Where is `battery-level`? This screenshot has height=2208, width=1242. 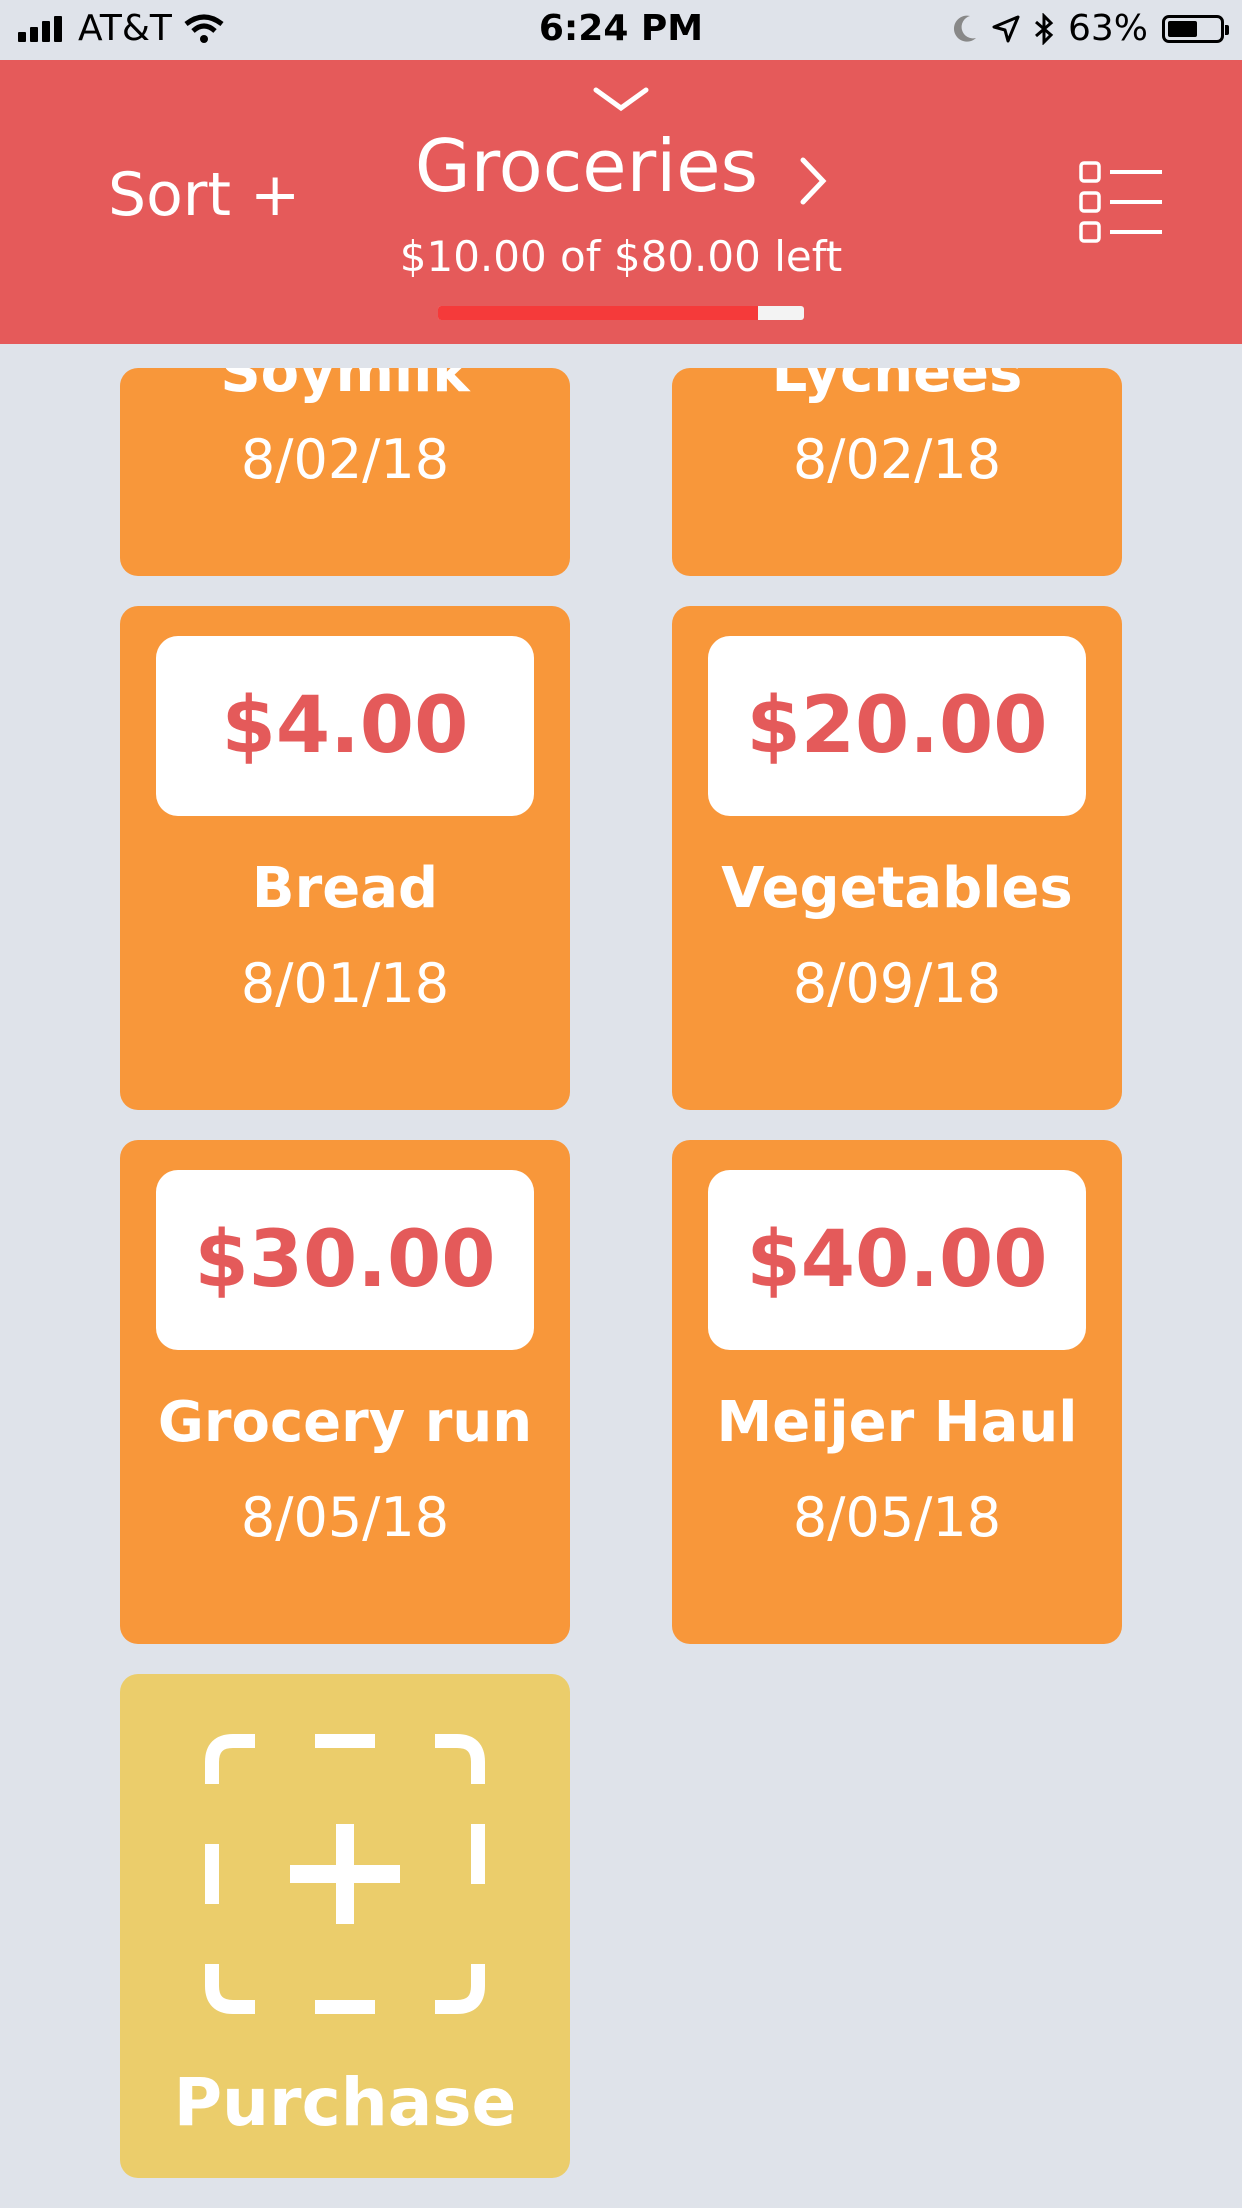 battery-level is located at coordinates (1183, 28).